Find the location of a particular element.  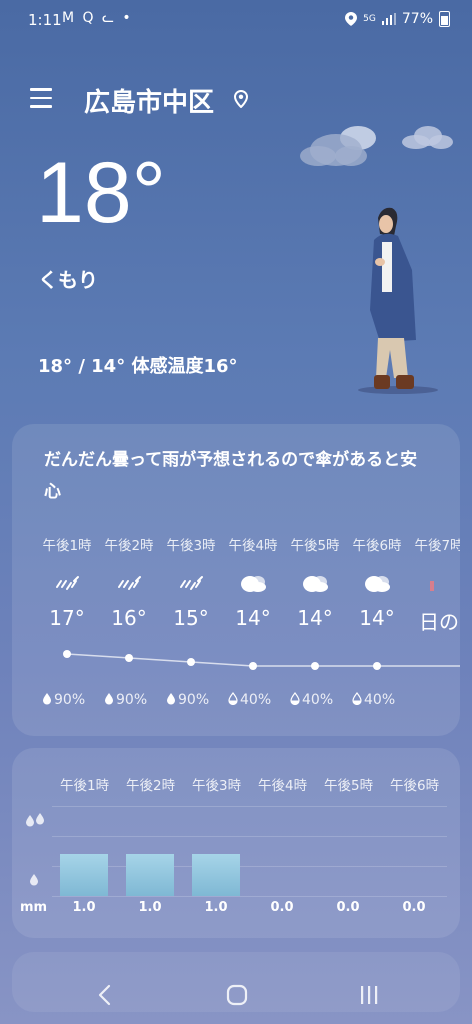

search-icon: Q is located at coordinates (89, 18).